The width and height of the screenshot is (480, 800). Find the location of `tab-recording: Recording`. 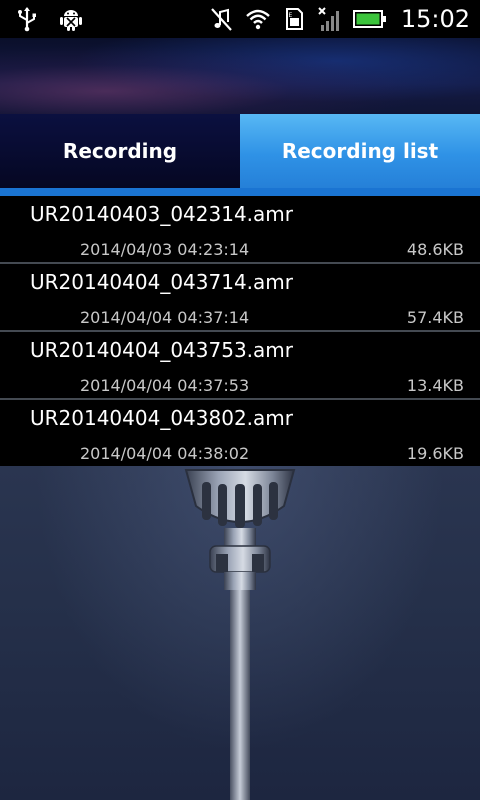

tab-recording: Recording is located at coordinates (120, 151).